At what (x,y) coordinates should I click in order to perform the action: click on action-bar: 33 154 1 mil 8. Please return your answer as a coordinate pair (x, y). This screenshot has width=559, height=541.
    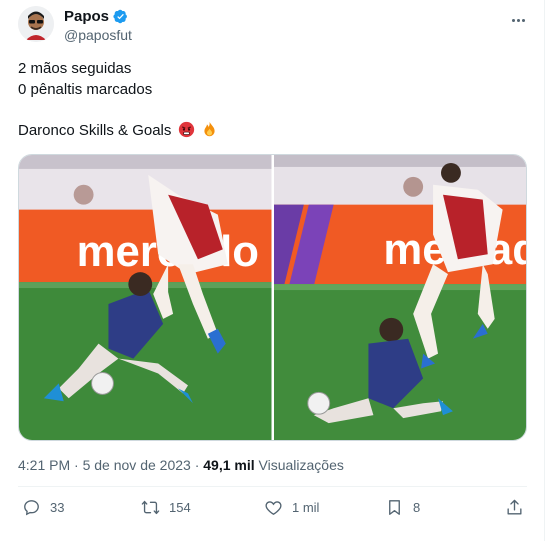
    Looking at the image, I should click on (272, 510).